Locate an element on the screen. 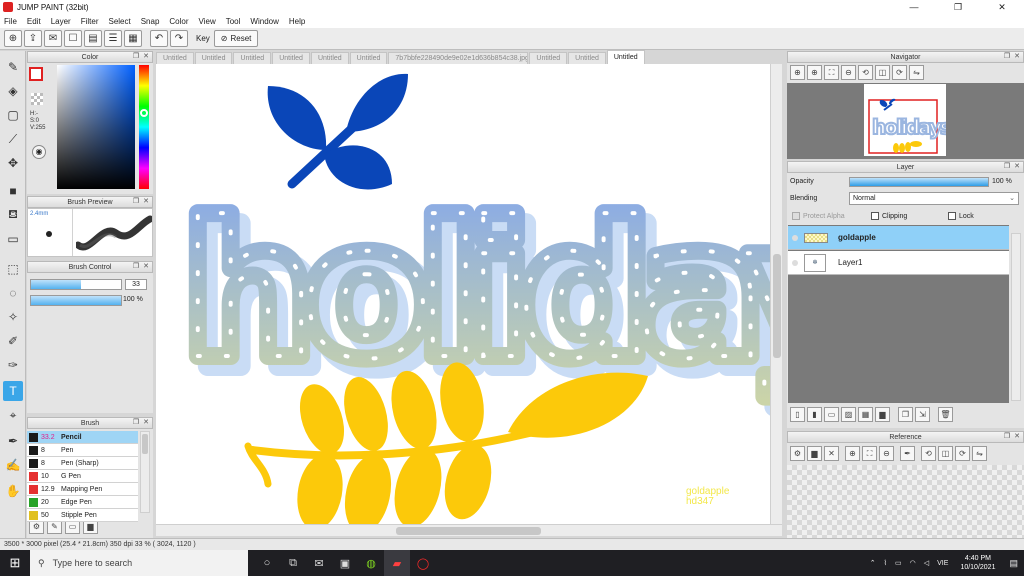 The width and height of the screenshot is (1024, 576). zoom-in-icon: ⊕ is located at coordinates (797, 72).